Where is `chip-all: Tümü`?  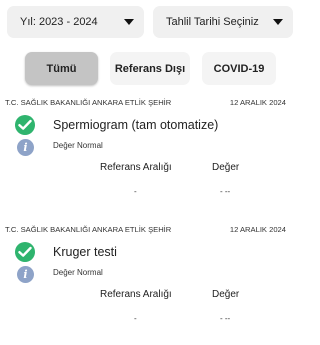
chip-all: Tümü is located at coordinates (61, 68).